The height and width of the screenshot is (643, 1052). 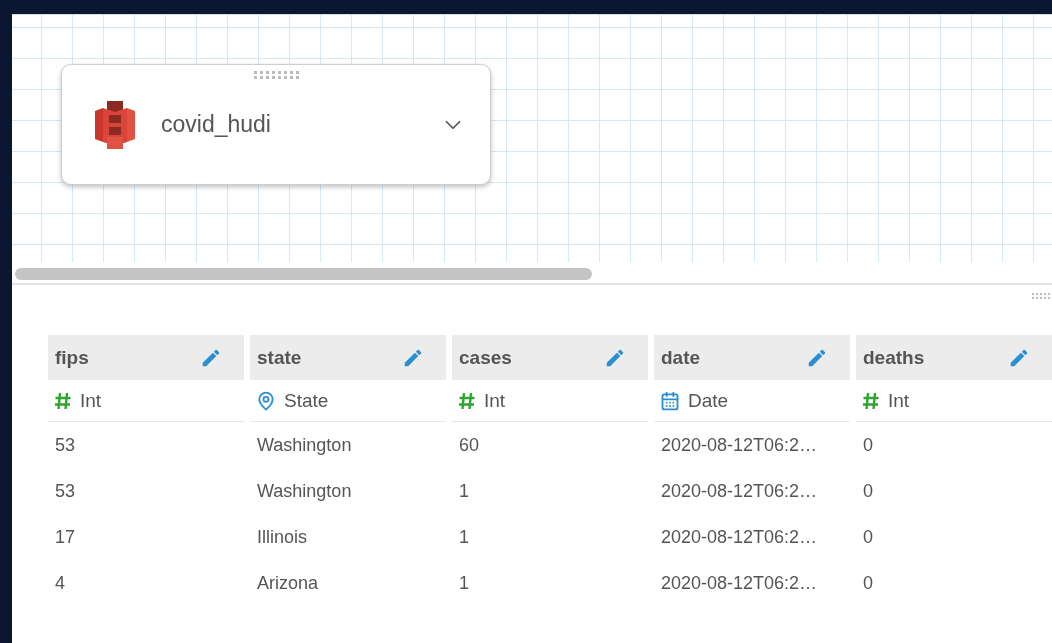 I want to click on scrollbar-thumb, so click(x=303, y=274).